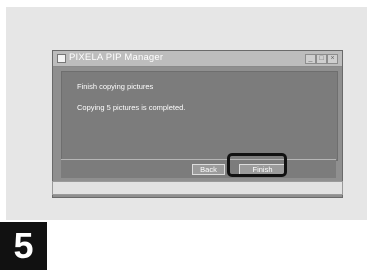  I want to click on back-button: Back, so click(208, 169).